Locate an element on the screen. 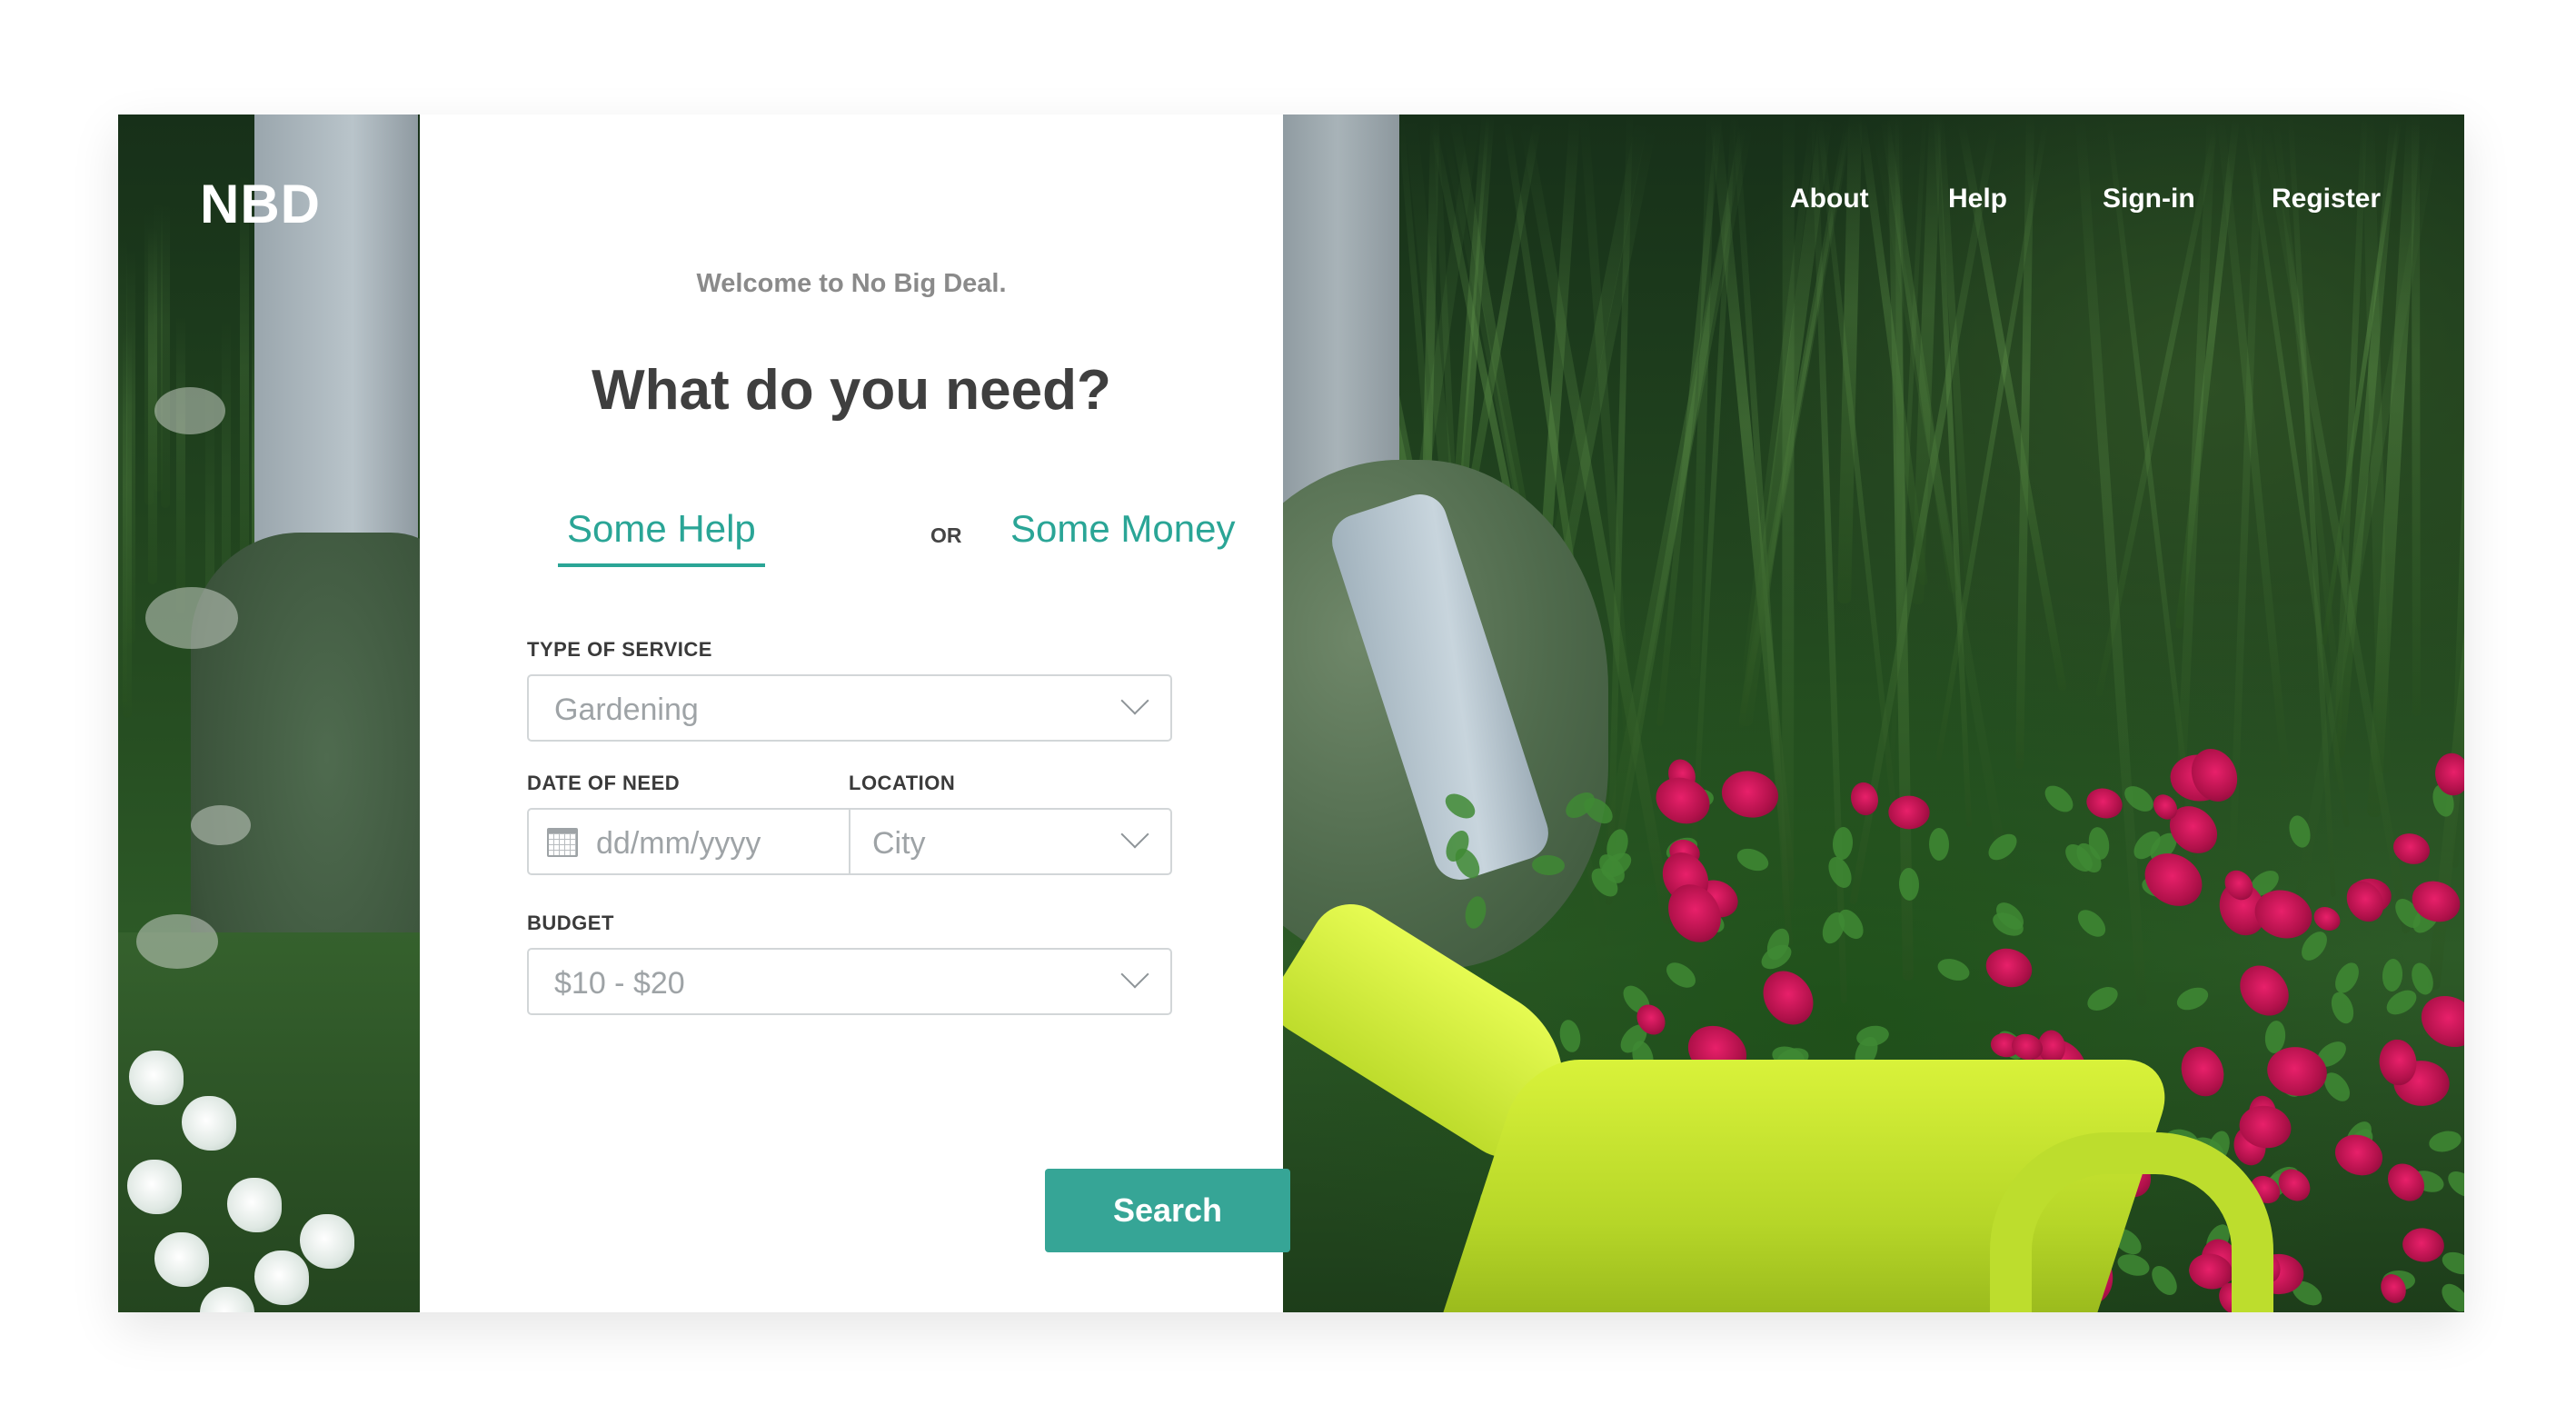 The width and height of the screenshot is (2576, 1425). brand-logo: NBD is located at coordinates (261, 204).